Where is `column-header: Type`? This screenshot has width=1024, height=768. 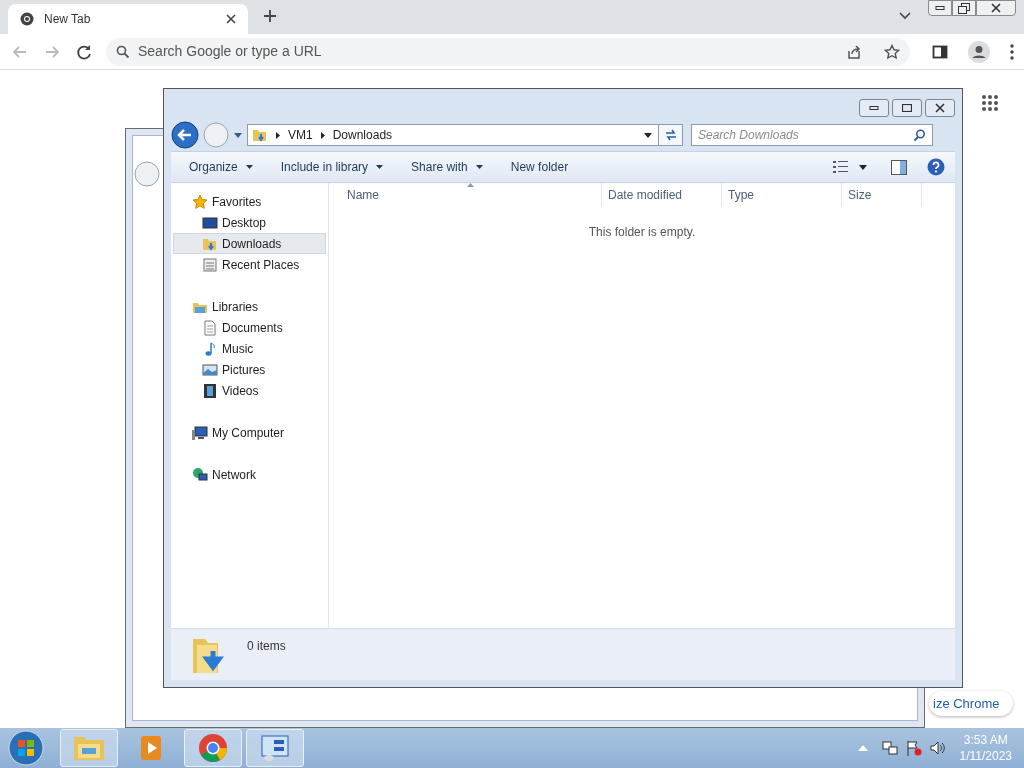 column-header: Type is located at coordinates (782, 195).